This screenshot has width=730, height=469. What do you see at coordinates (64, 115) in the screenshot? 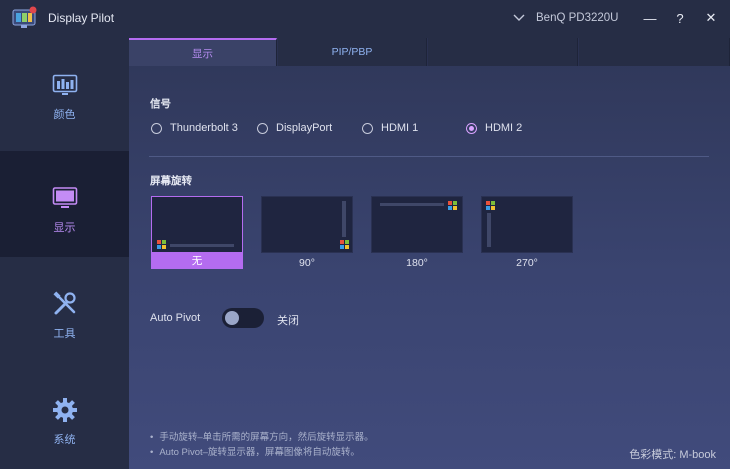
I see `sidebar-item-label: 颜色` at bounding box center [64, 115].